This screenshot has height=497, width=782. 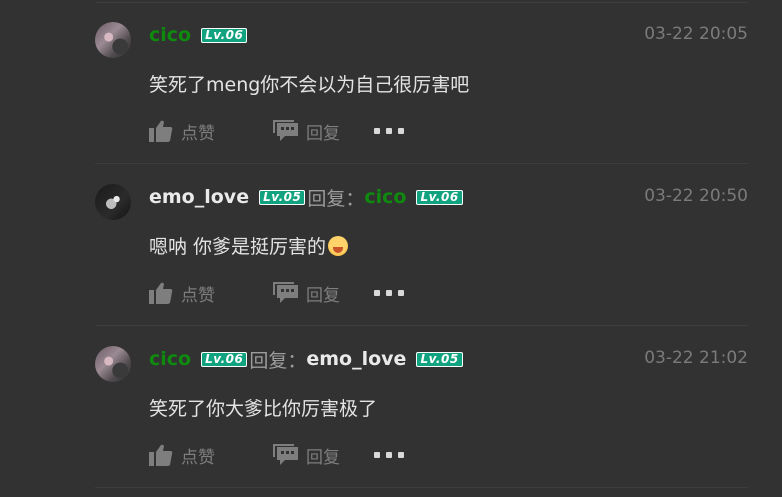 I want to click on comment-text: 嗯呐 你爹是挺厉害的, so click(x=249, y=245).